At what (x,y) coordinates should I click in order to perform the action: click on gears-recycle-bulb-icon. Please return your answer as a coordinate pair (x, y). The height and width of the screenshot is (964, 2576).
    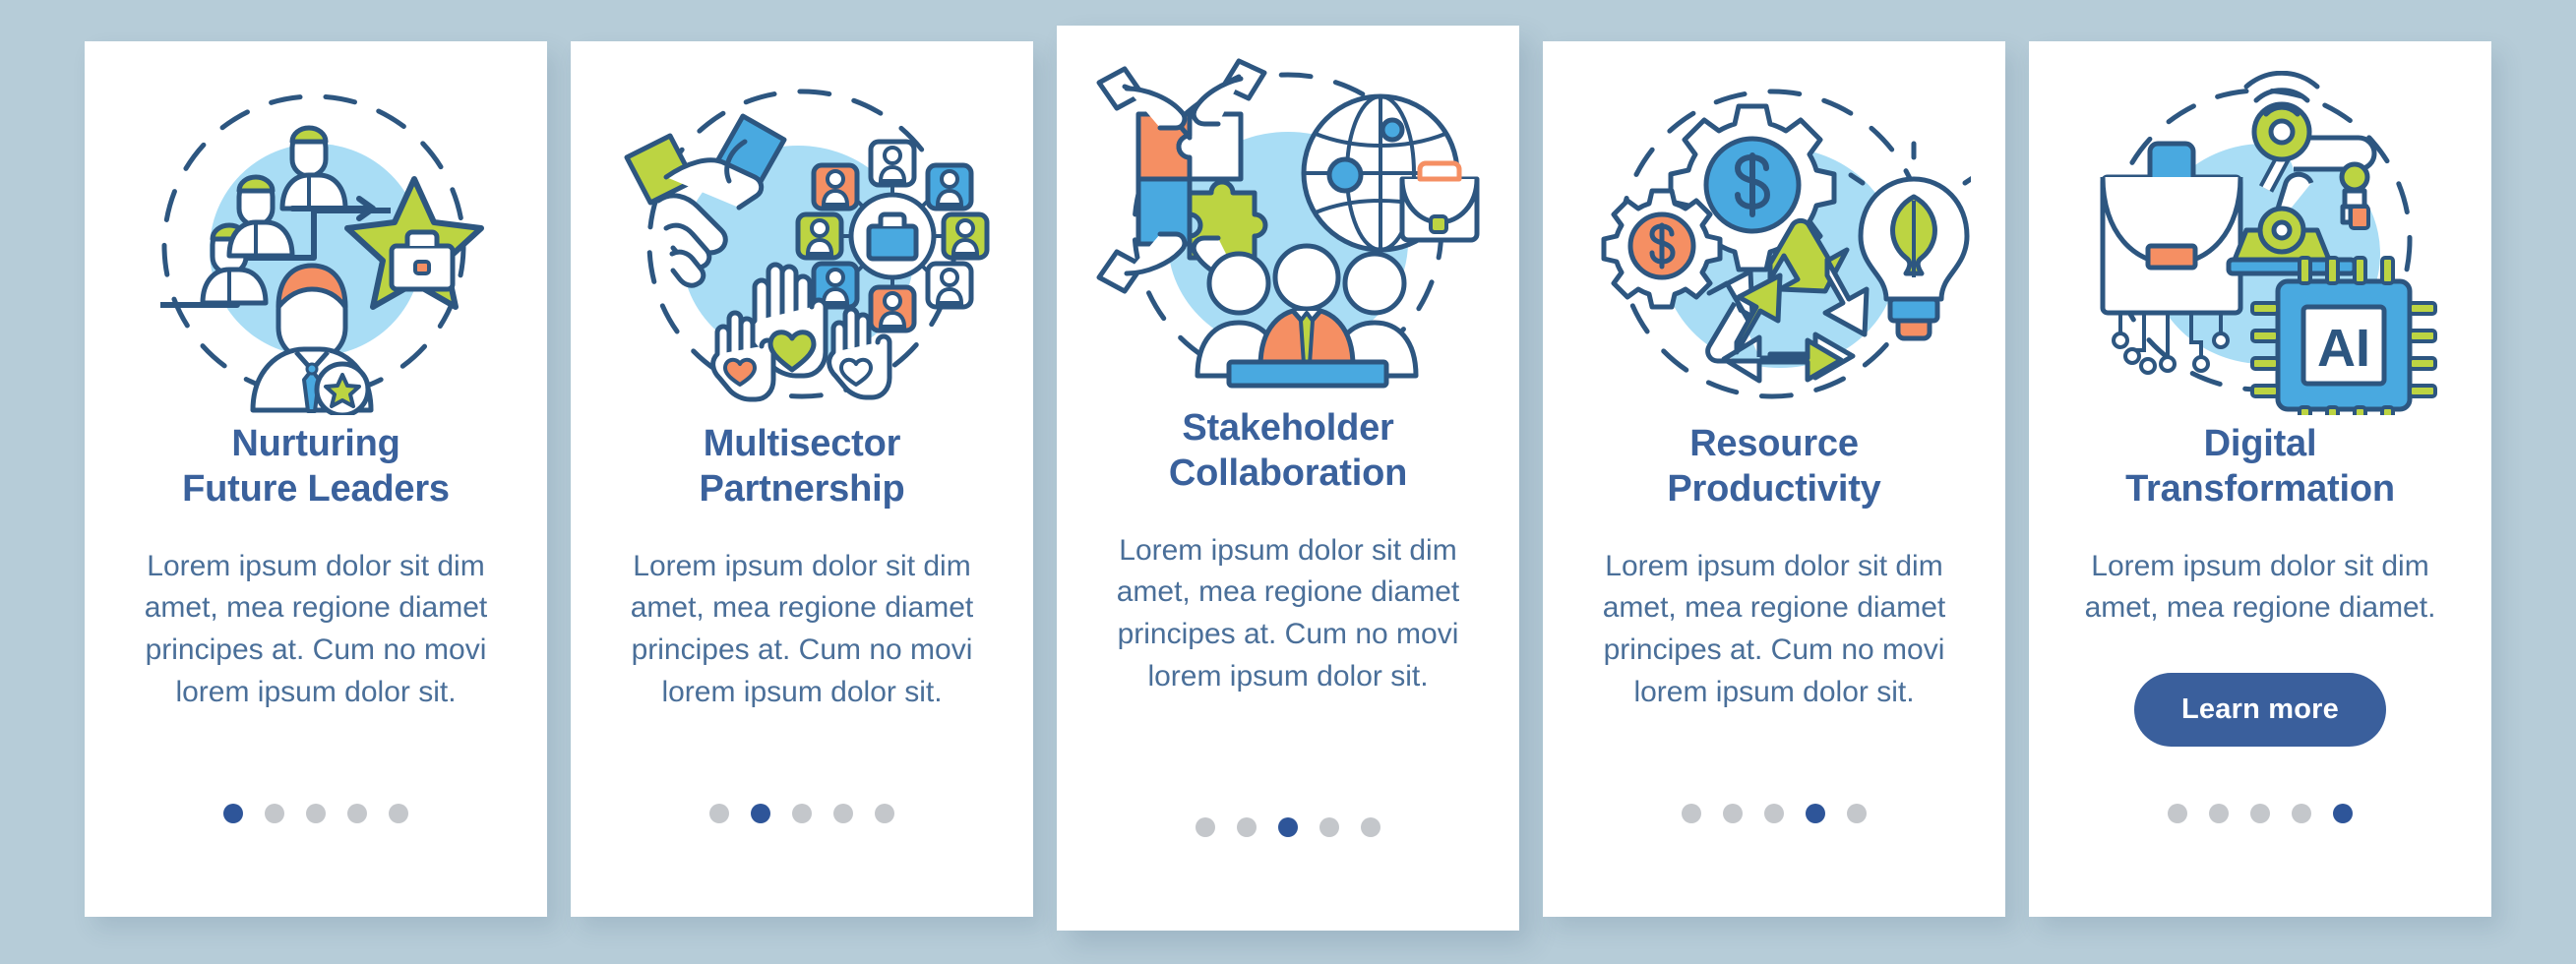
    Looking at the image, I should click on (1774, 243).